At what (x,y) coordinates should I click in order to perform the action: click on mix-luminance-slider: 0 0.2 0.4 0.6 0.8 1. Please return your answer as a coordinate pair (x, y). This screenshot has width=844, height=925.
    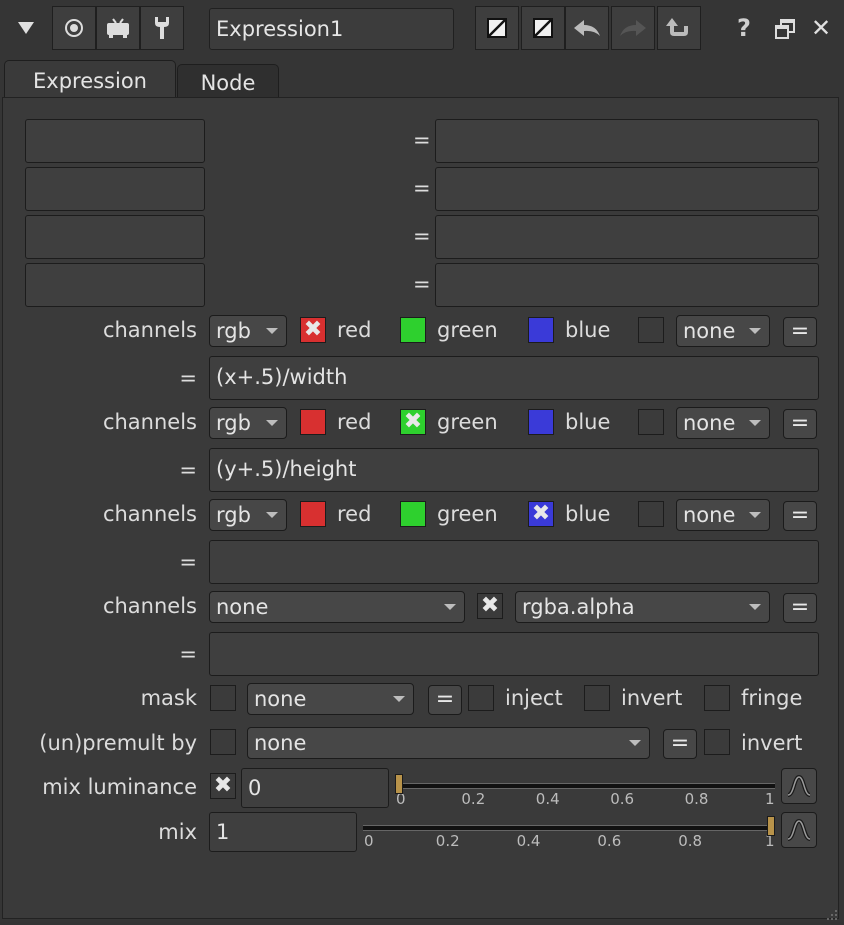
    Looking at the image, I should click on (585, 788).